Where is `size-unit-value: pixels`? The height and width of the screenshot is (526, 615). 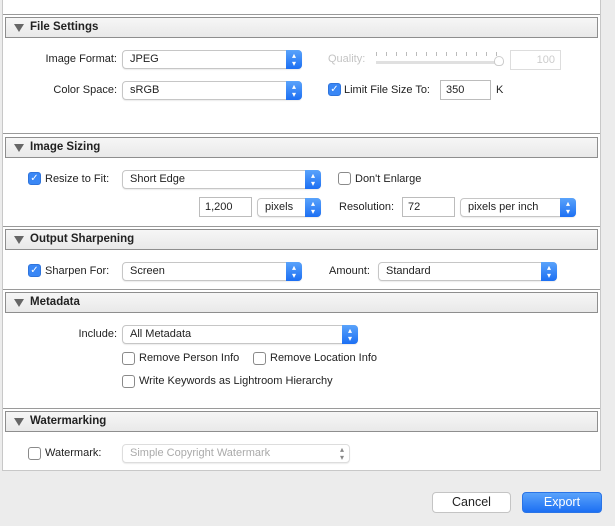 size-unit-value: pixels is located at coordinates (279, 207).